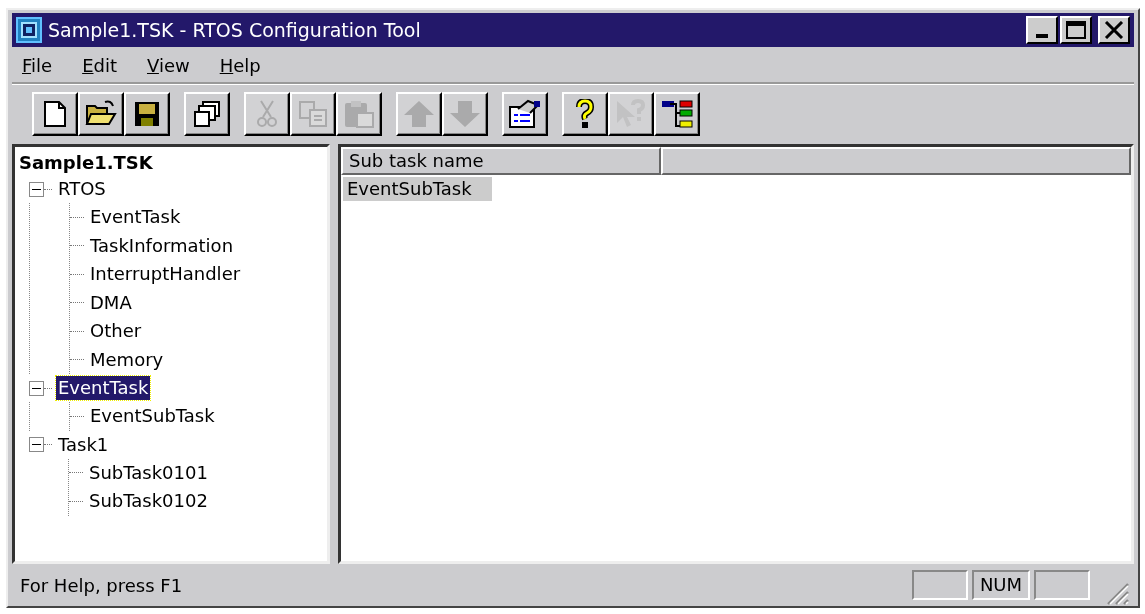 The height and width of the screenshot is (614, 1145). Describe the element at coordinates (1001, 585) in the screenshot. I see `status-indicator: NUM` at that location.